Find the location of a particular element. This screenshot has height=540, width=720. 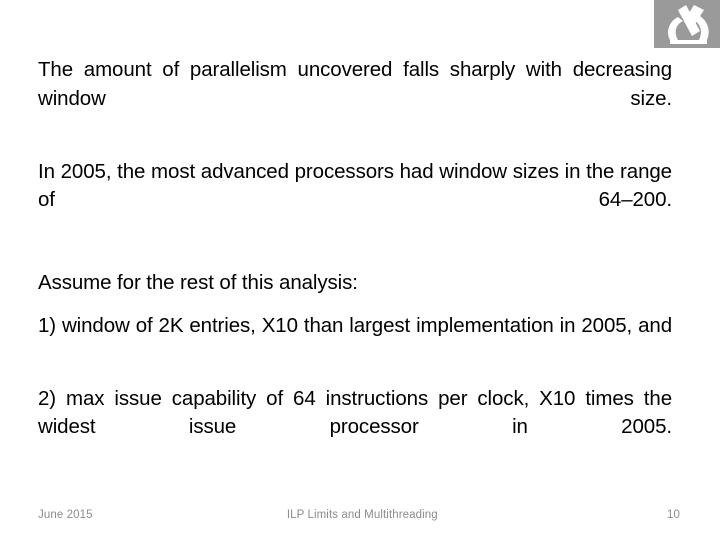

logo-microscope is located at coordinates (687, 24).